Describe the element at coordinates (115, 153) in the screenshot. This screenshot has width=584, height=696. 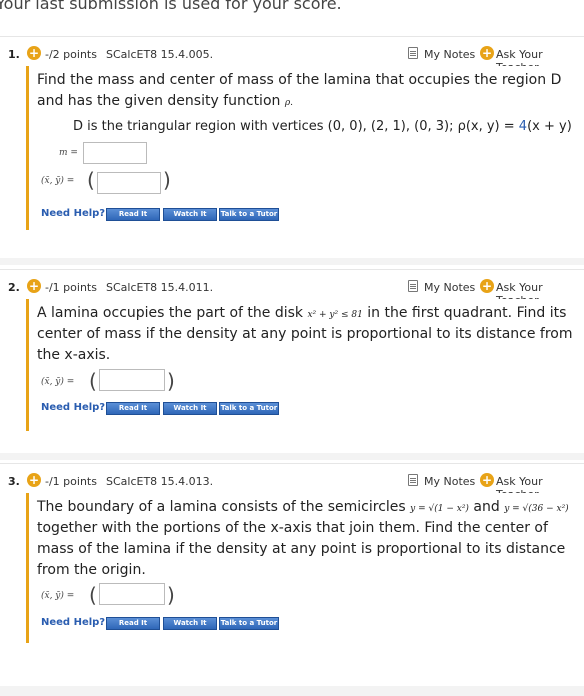
I see `mass-answer-input` at that location.